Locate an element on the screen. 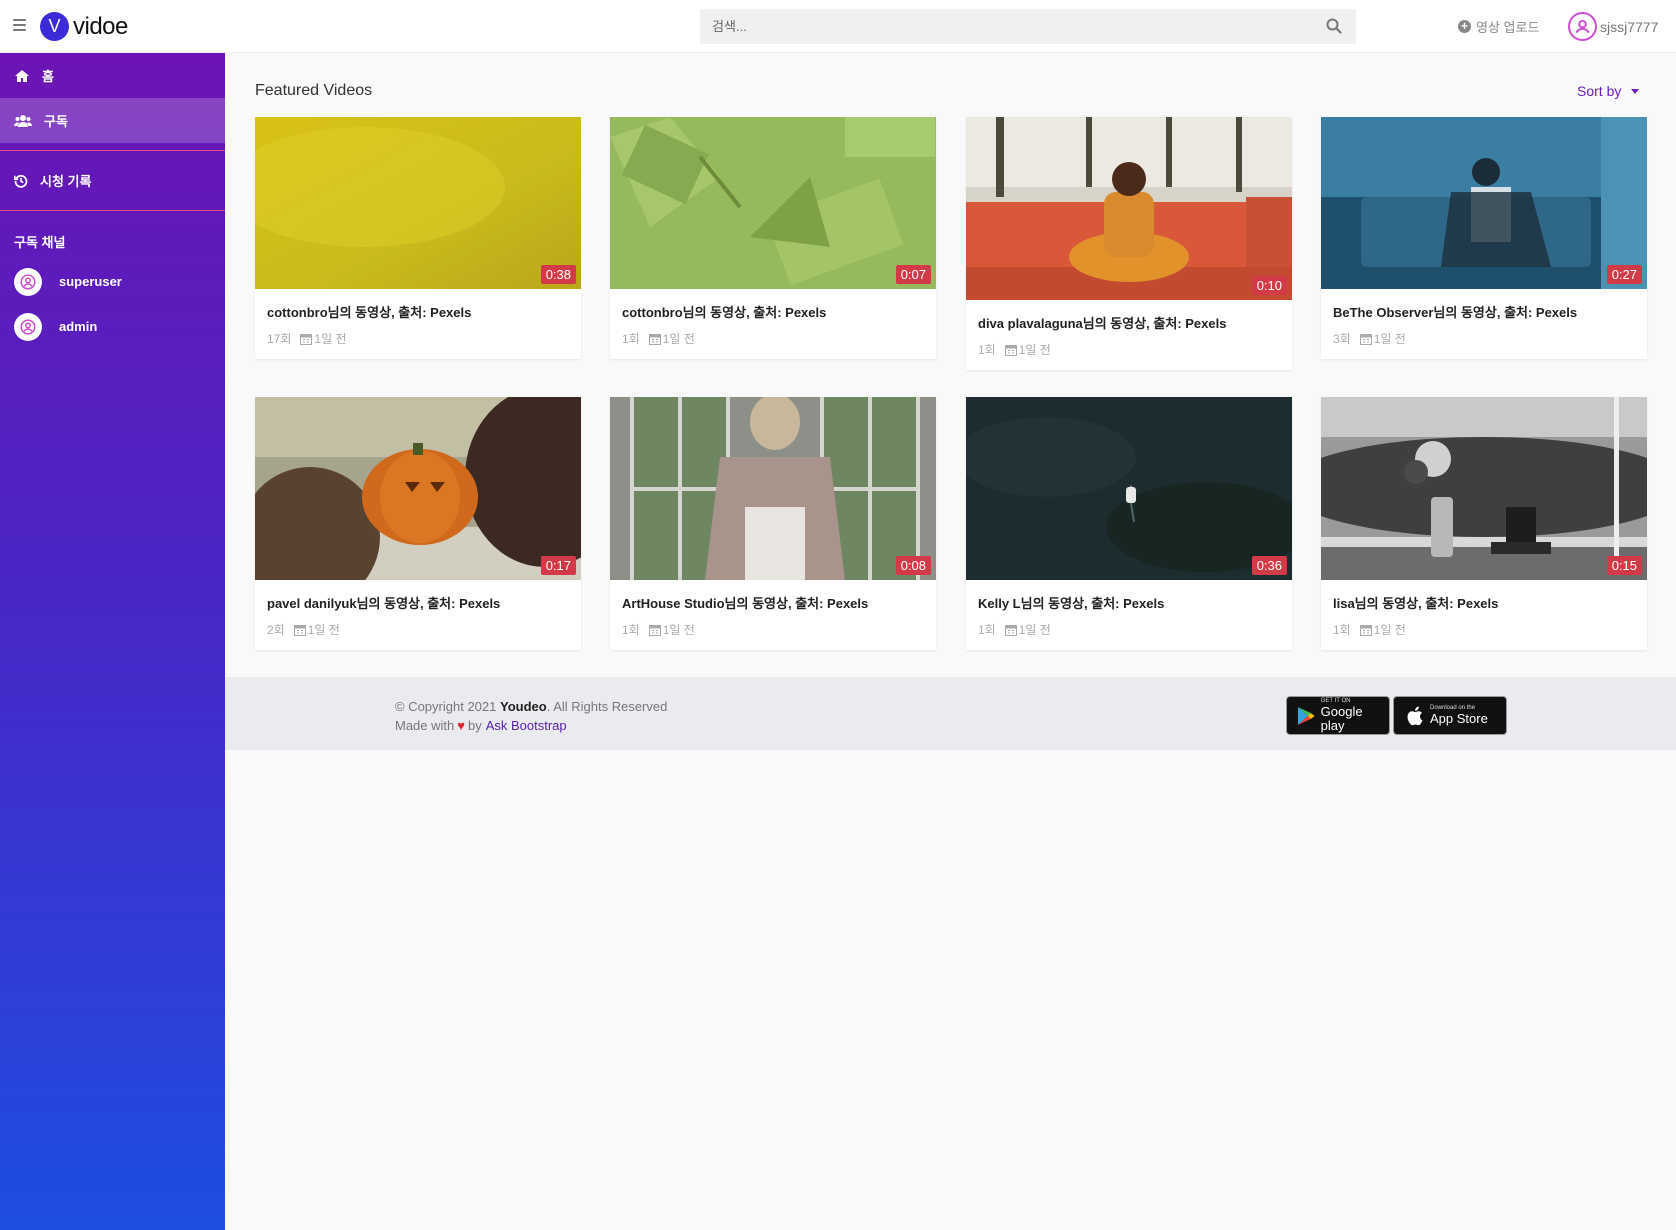  logo: V vidoe is located at coordinates (84, 26).